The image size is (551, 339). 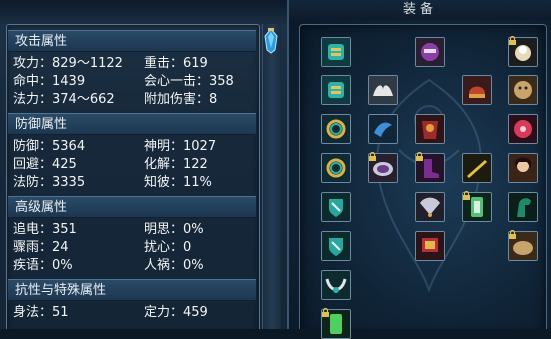 What do you see at coordinates (132, 207) in the screenshot?
I see `section-advanced: 高级属性` at bounding box center [132, 207].